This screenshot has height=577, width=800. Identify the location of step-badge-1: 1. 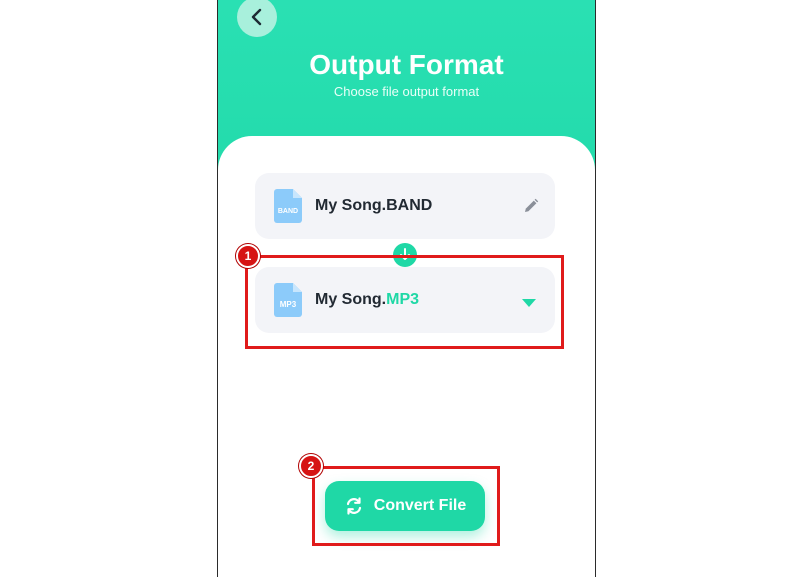
(248, 256).